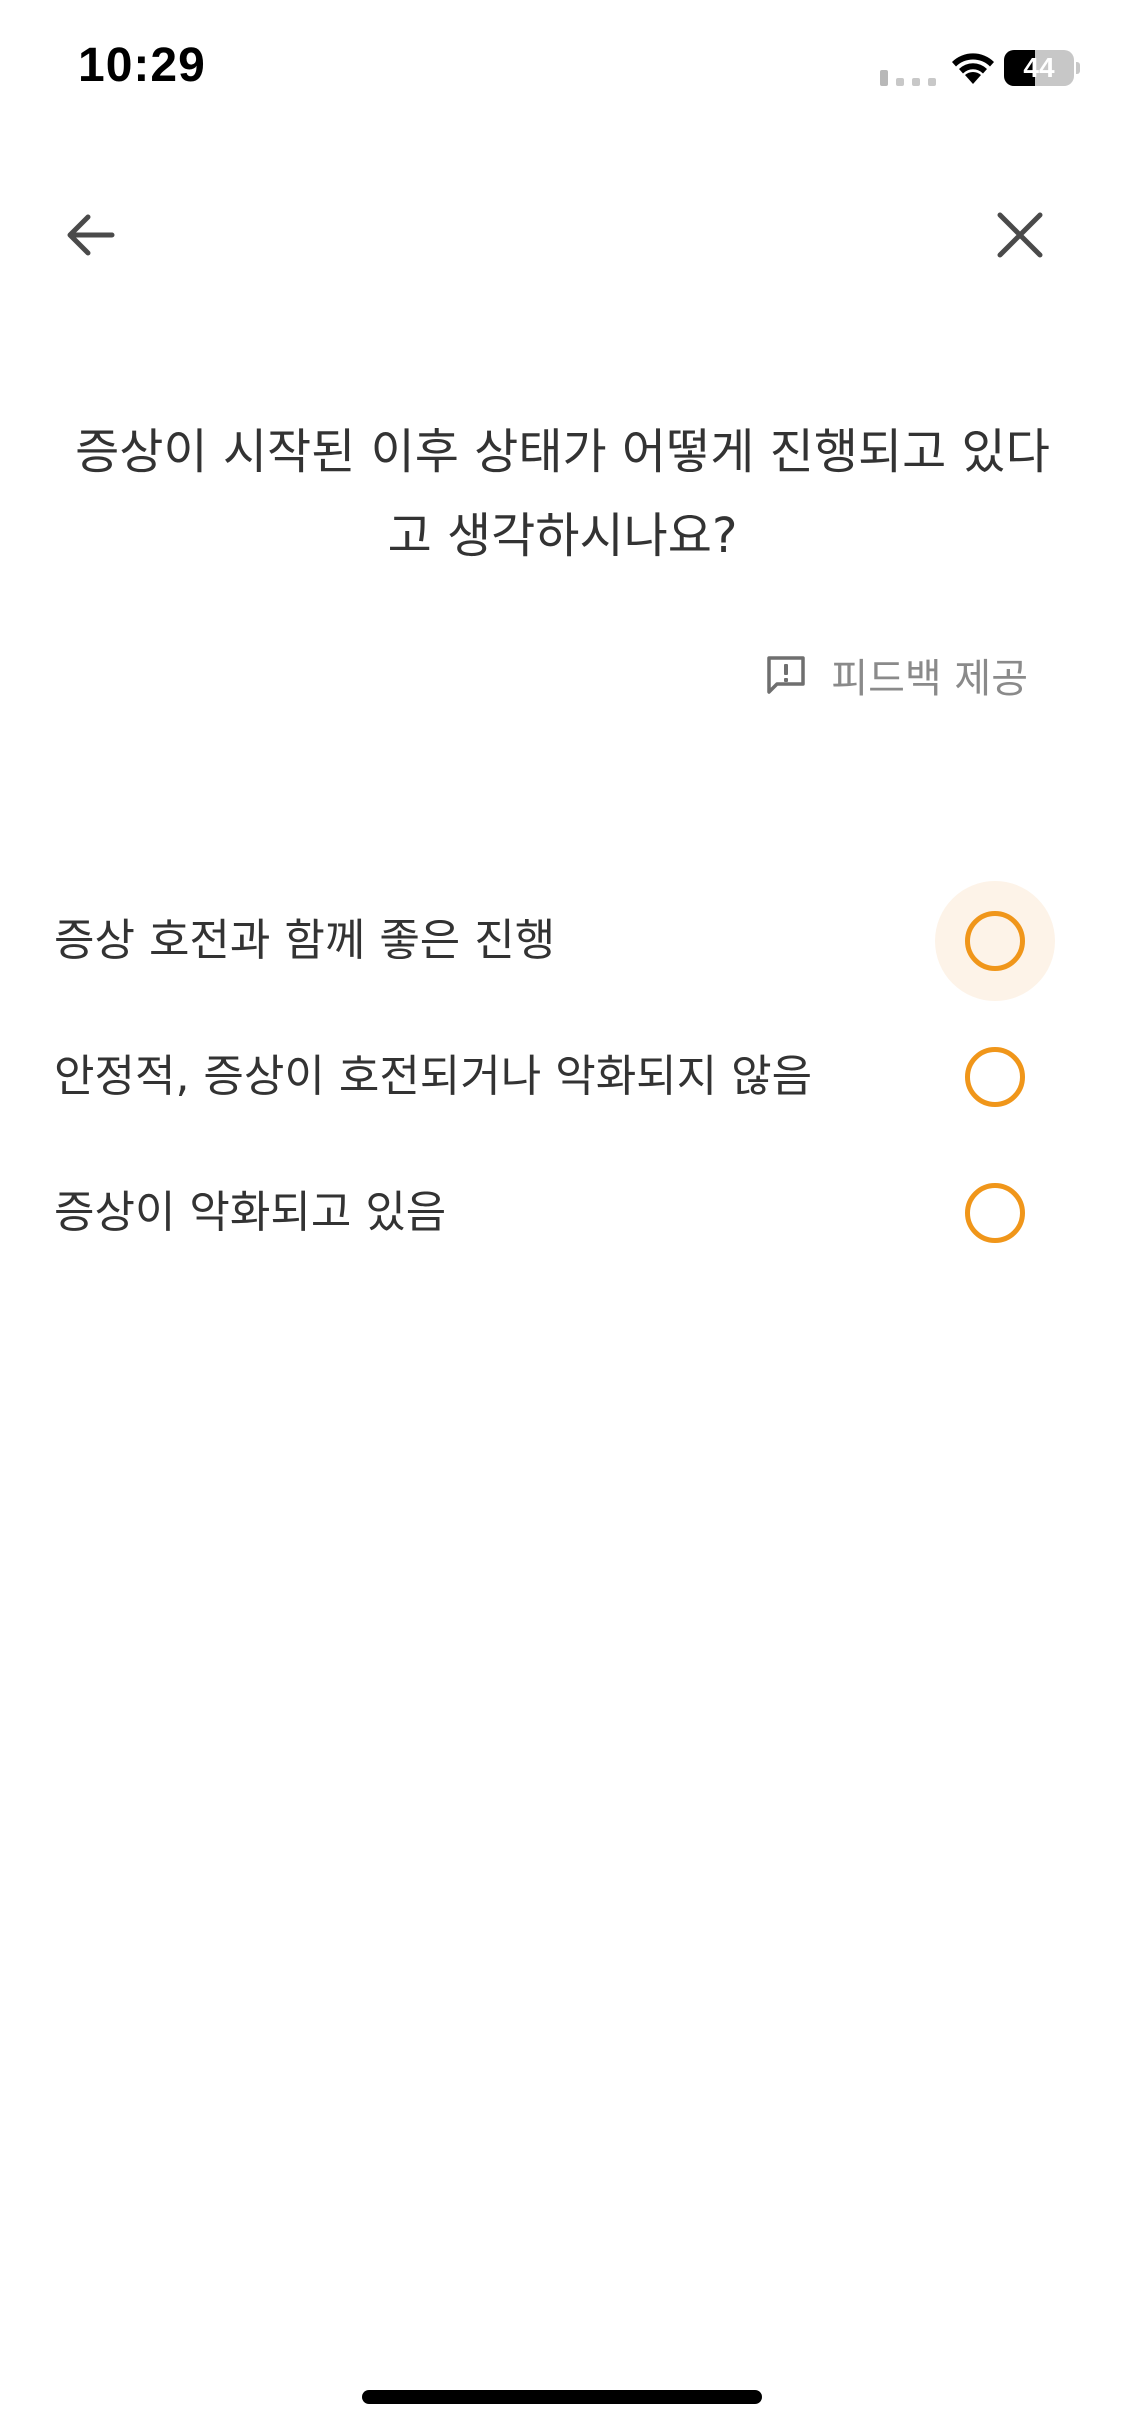  Describe the element at coordinates (562, 70) in the screenshot. I see `status-bar: 10:29 44` at that location.